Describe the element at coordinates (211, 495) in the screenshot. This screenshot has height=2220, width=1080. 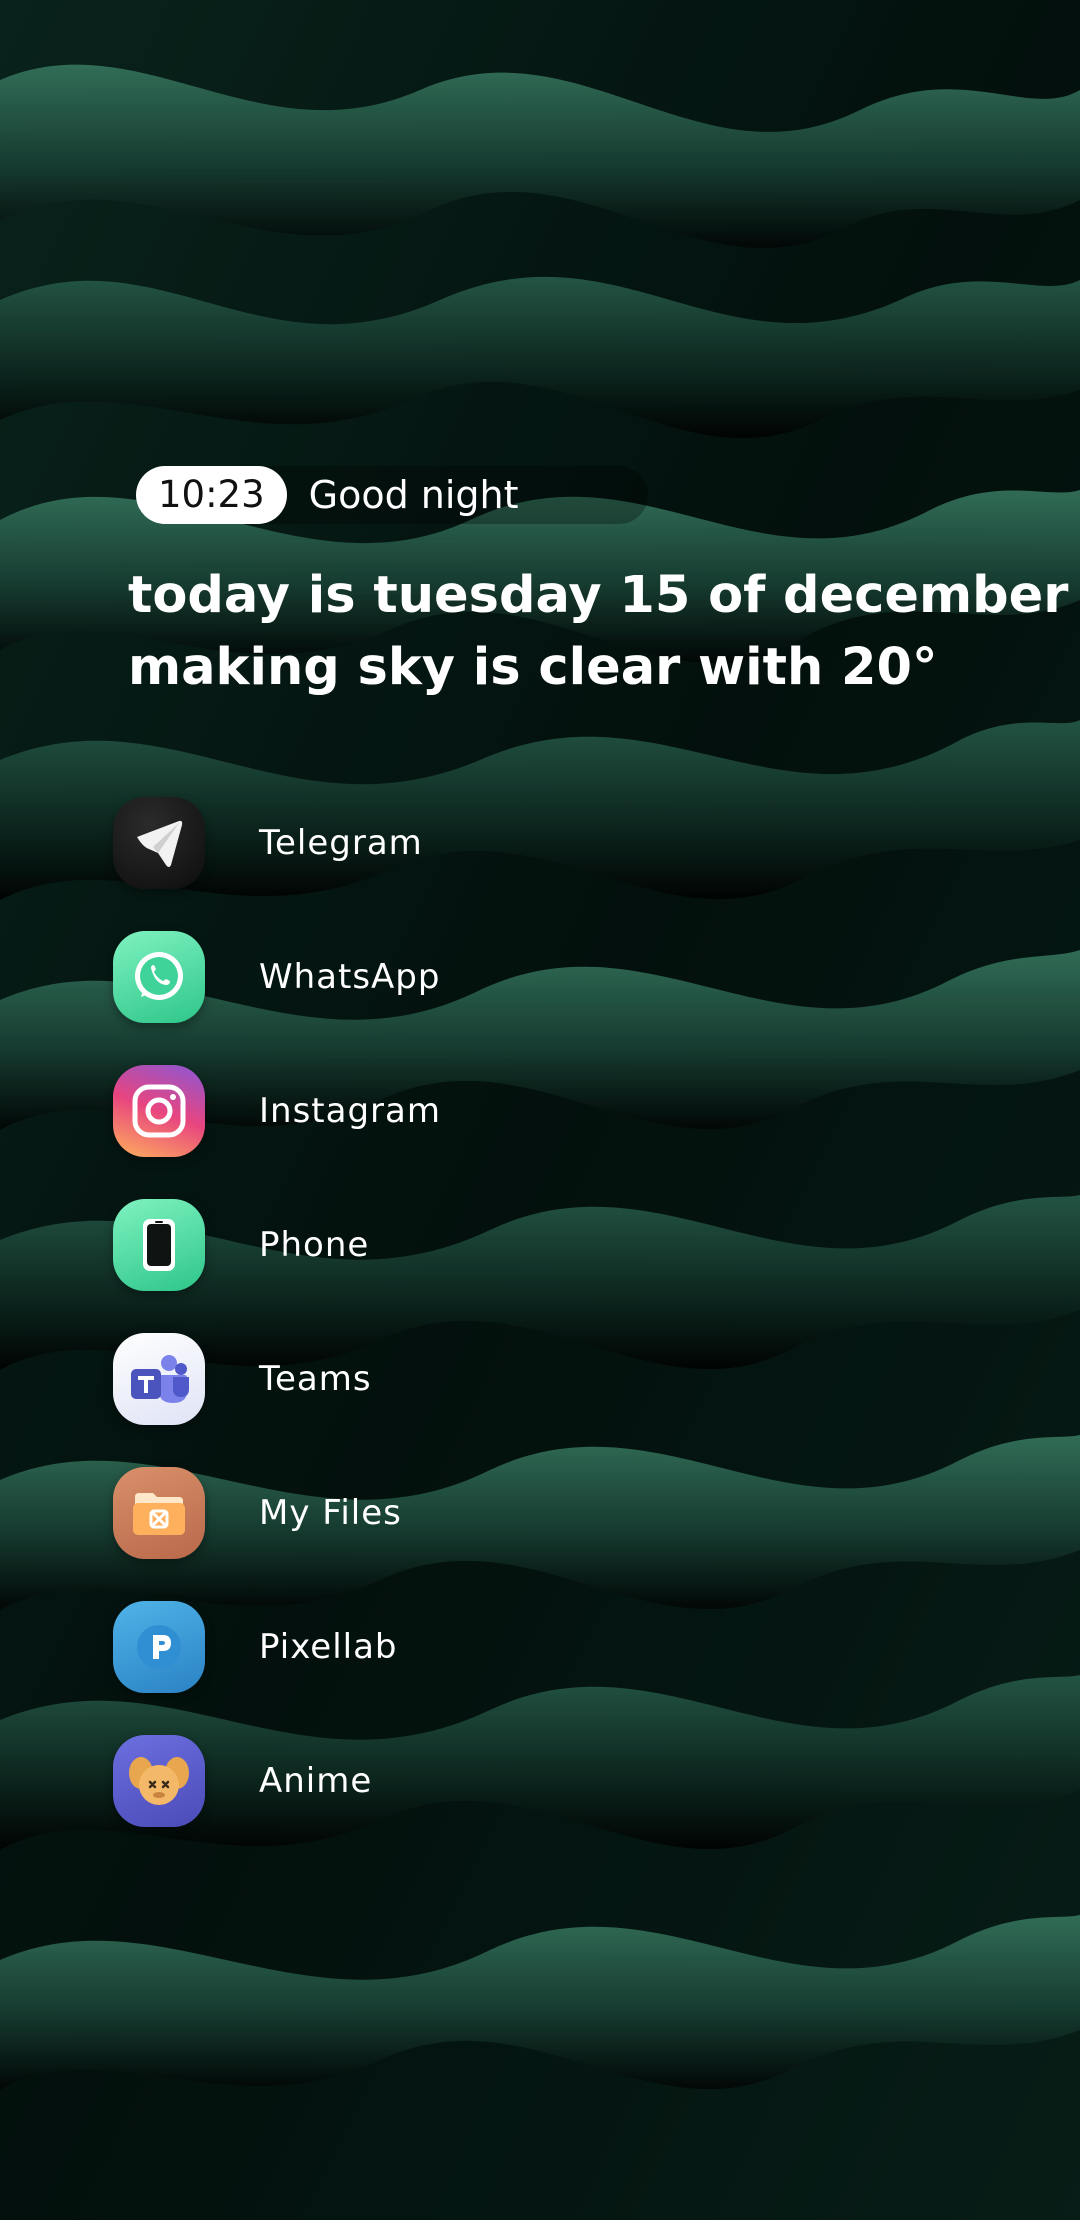
I see `clock-pill: 10:23` at that location.